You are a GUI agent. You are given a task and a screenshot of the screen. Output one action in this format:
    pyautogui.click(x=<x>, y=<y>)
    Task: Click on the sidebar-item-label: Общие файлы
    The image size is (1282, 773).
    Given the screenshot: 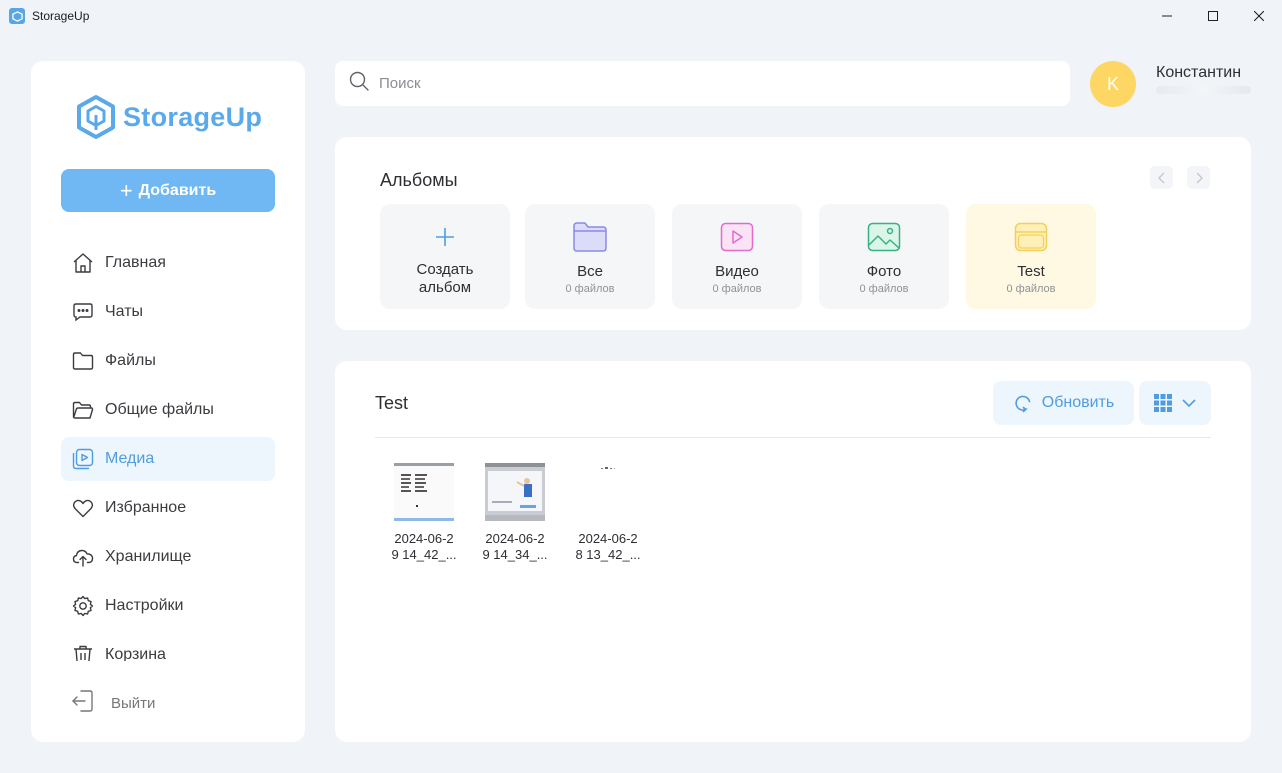 What is the action you would take?
    pyautogui.click(x=159, y=409)
    